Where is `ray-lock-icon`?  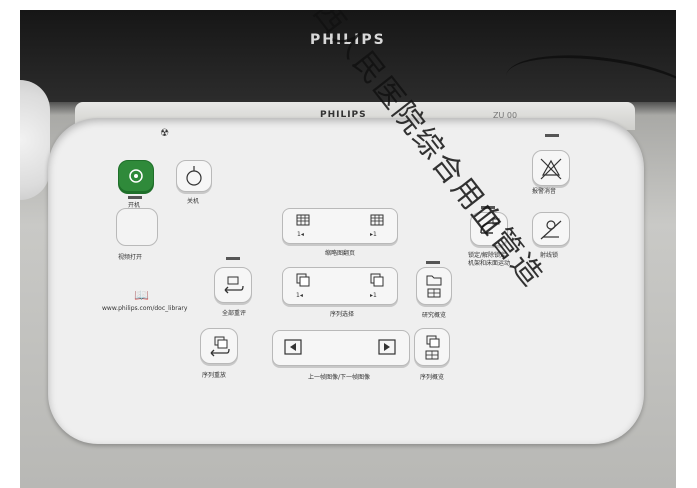 ray-lock-icon is located at coordinates (551, 230).